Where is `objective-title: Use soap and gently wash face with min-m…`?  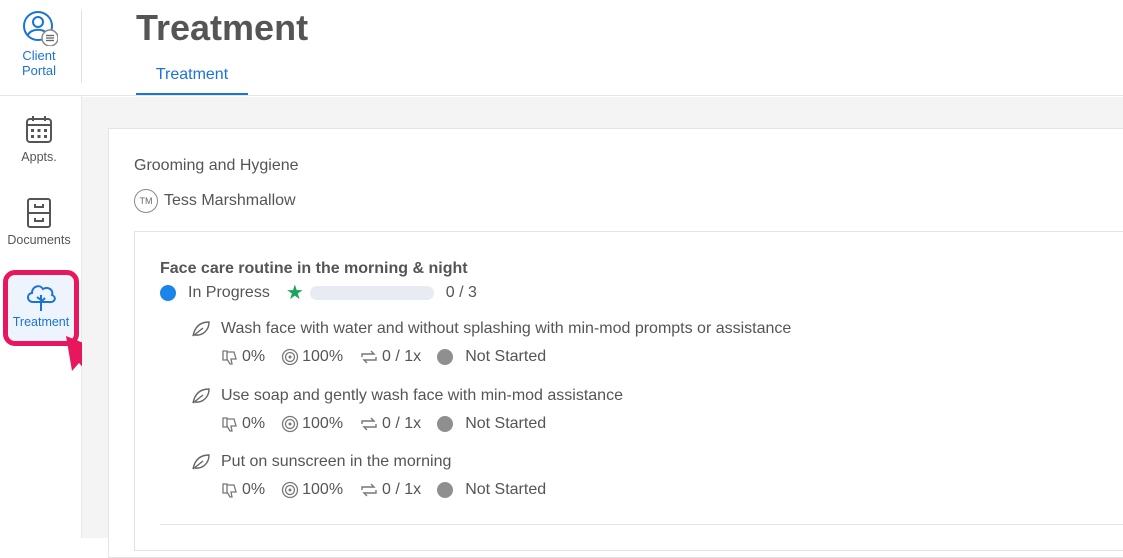
objective-title: Use soap and gently wash face with min-m… is located at coordinates (422, 396).